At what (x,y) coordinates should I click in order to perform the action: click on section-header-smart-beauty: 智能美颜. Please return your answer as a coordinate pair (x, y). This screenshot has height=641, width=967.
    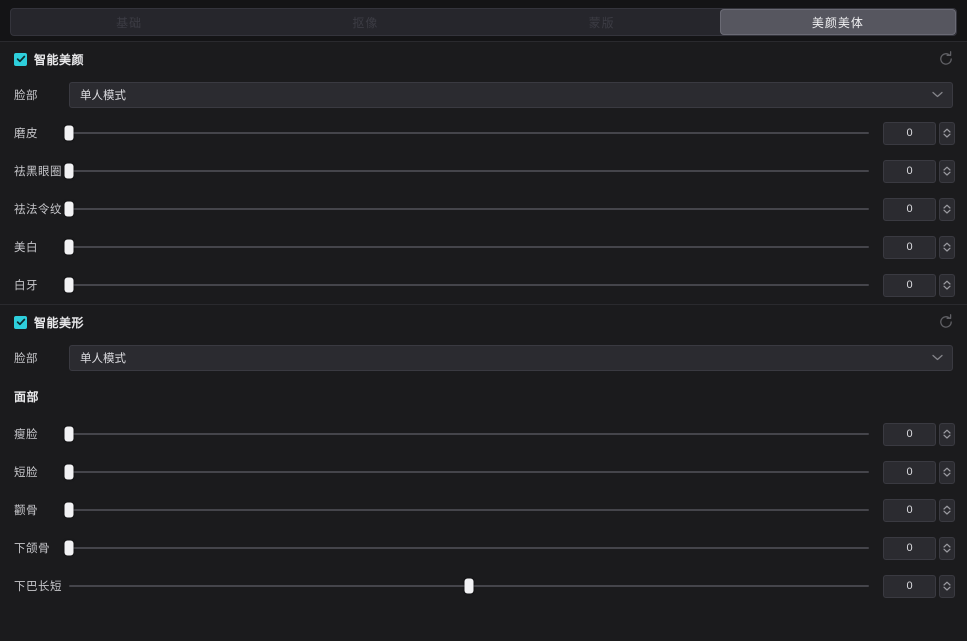
    Looking at the image, I should click on (483, 59).